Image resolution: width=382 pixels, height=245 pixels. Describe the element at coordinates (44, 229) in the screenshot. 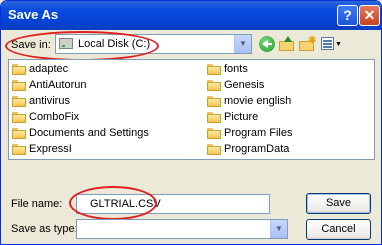

I see `save-as-type-label: Save as type:` at that location.